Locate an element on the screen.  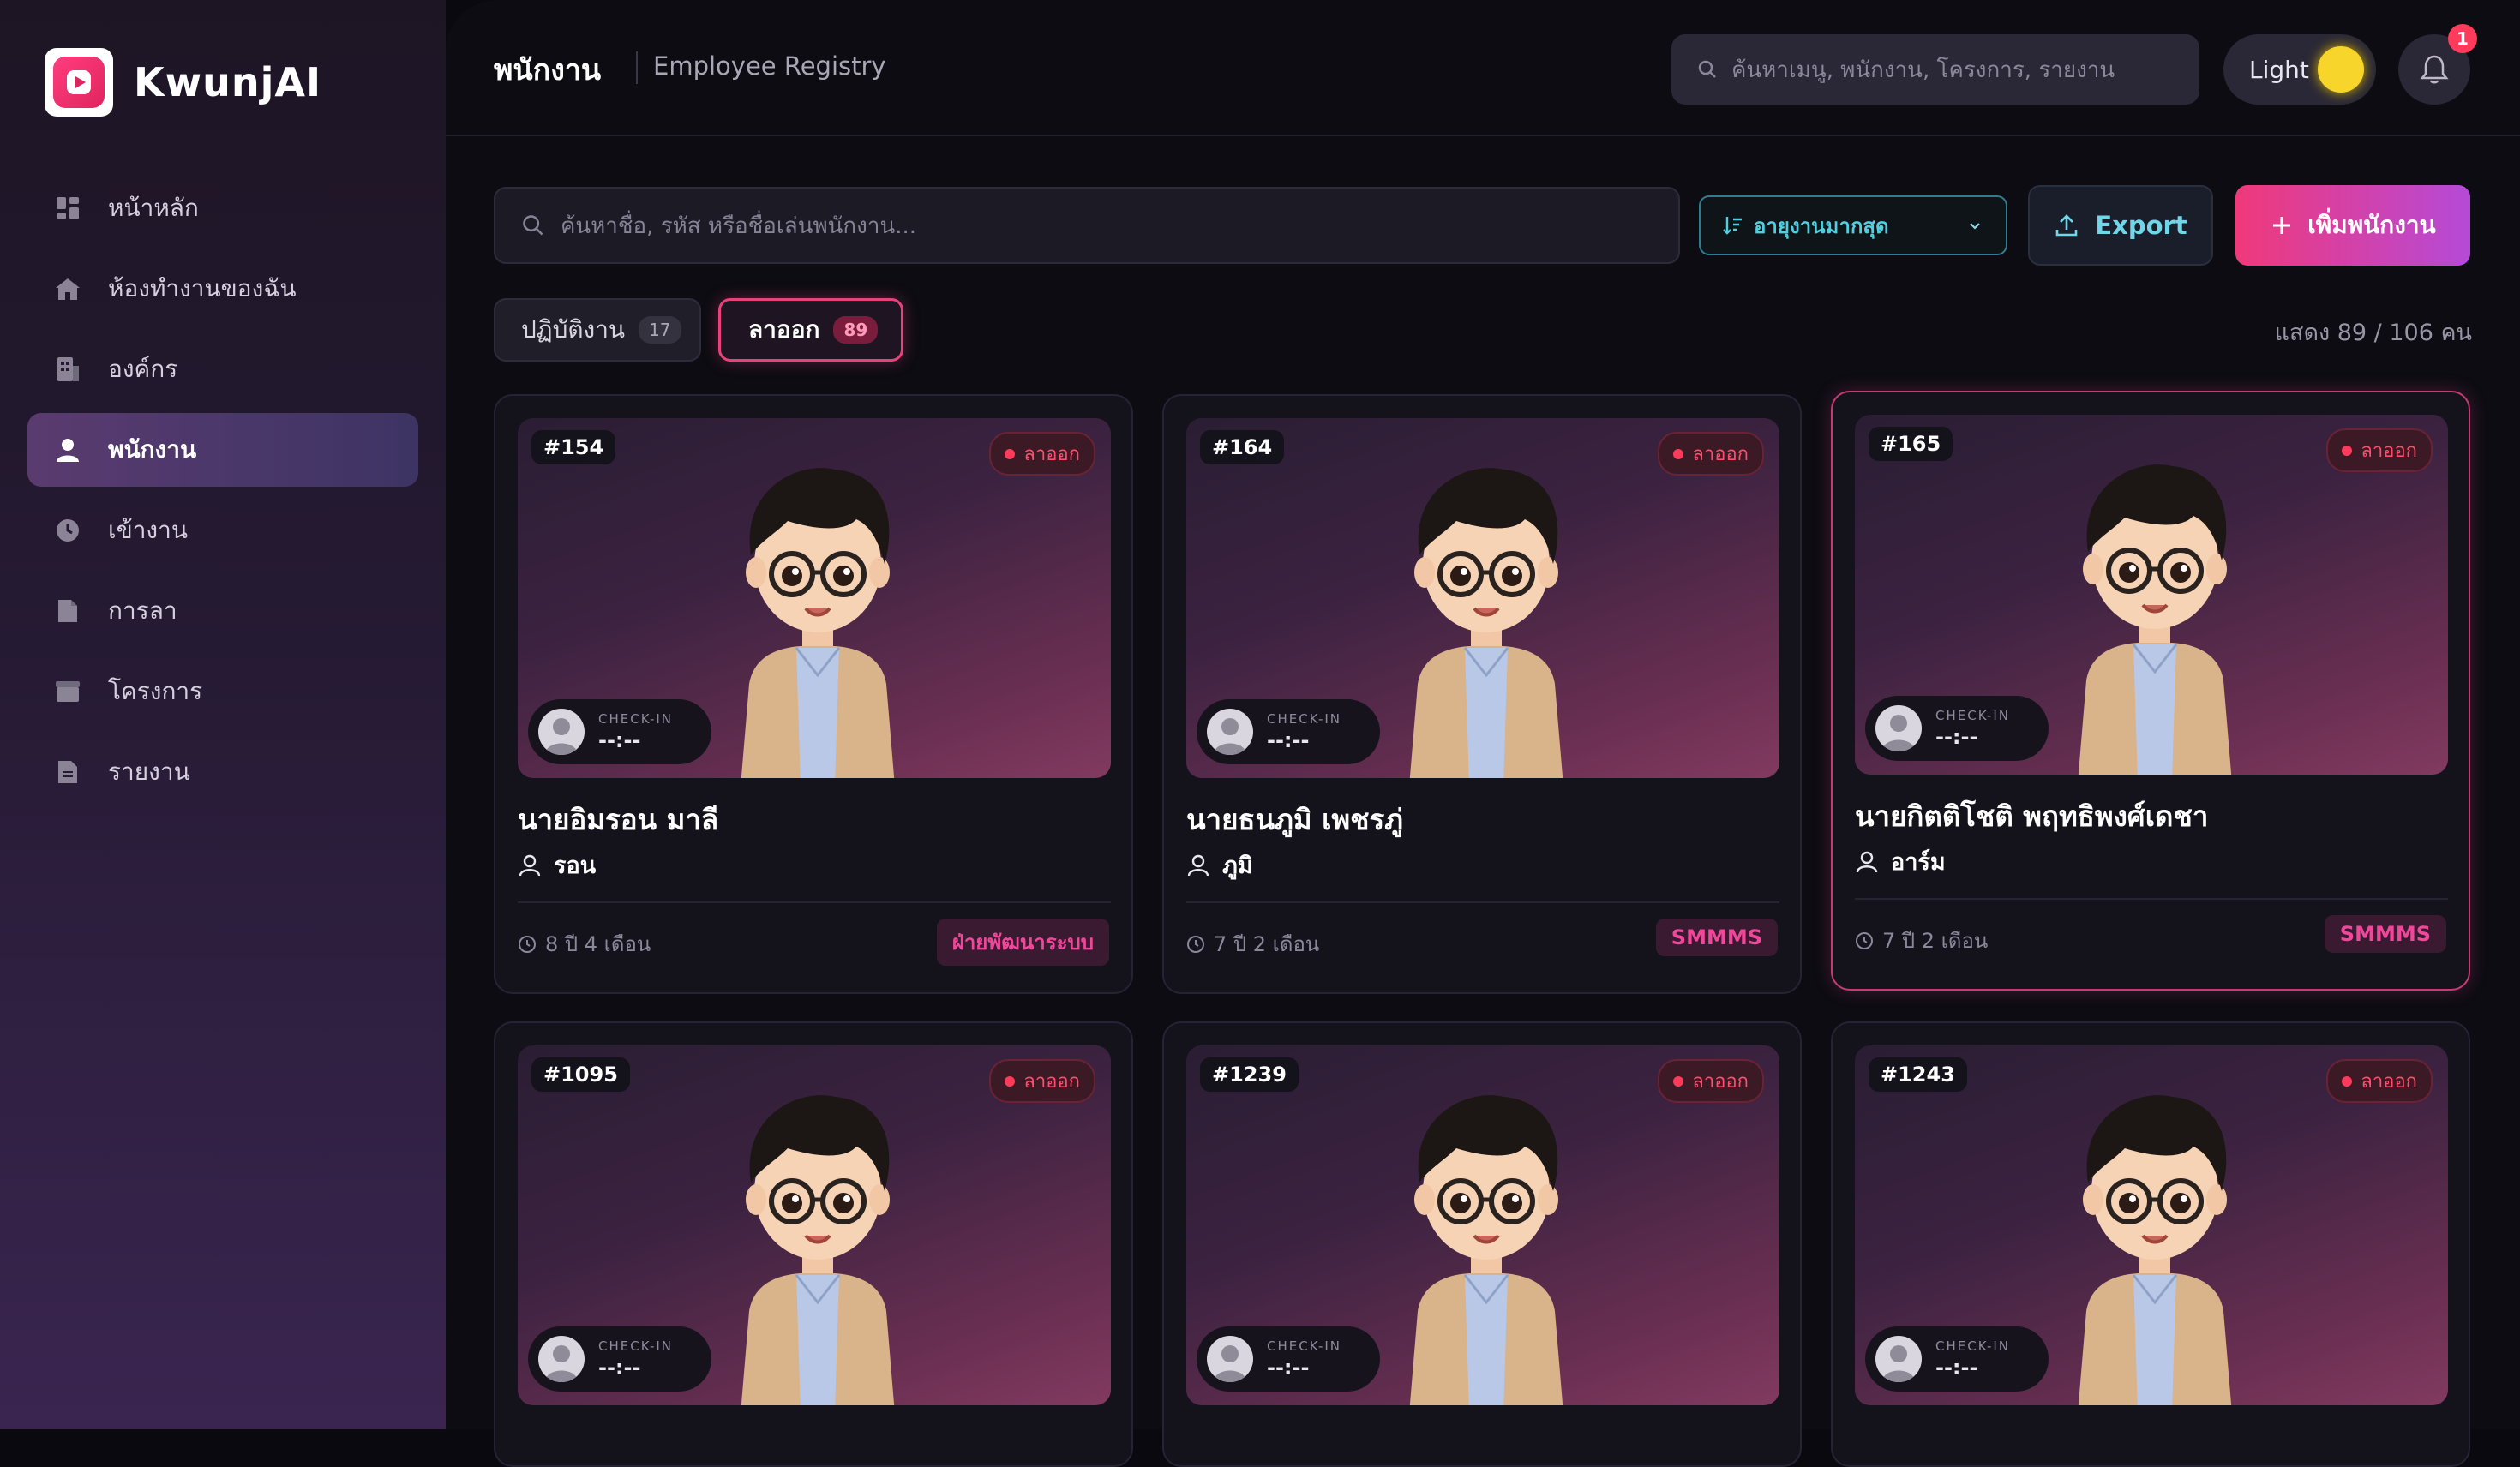
sidebar-item-label: รายงาน is located at coordinates (149, 771).